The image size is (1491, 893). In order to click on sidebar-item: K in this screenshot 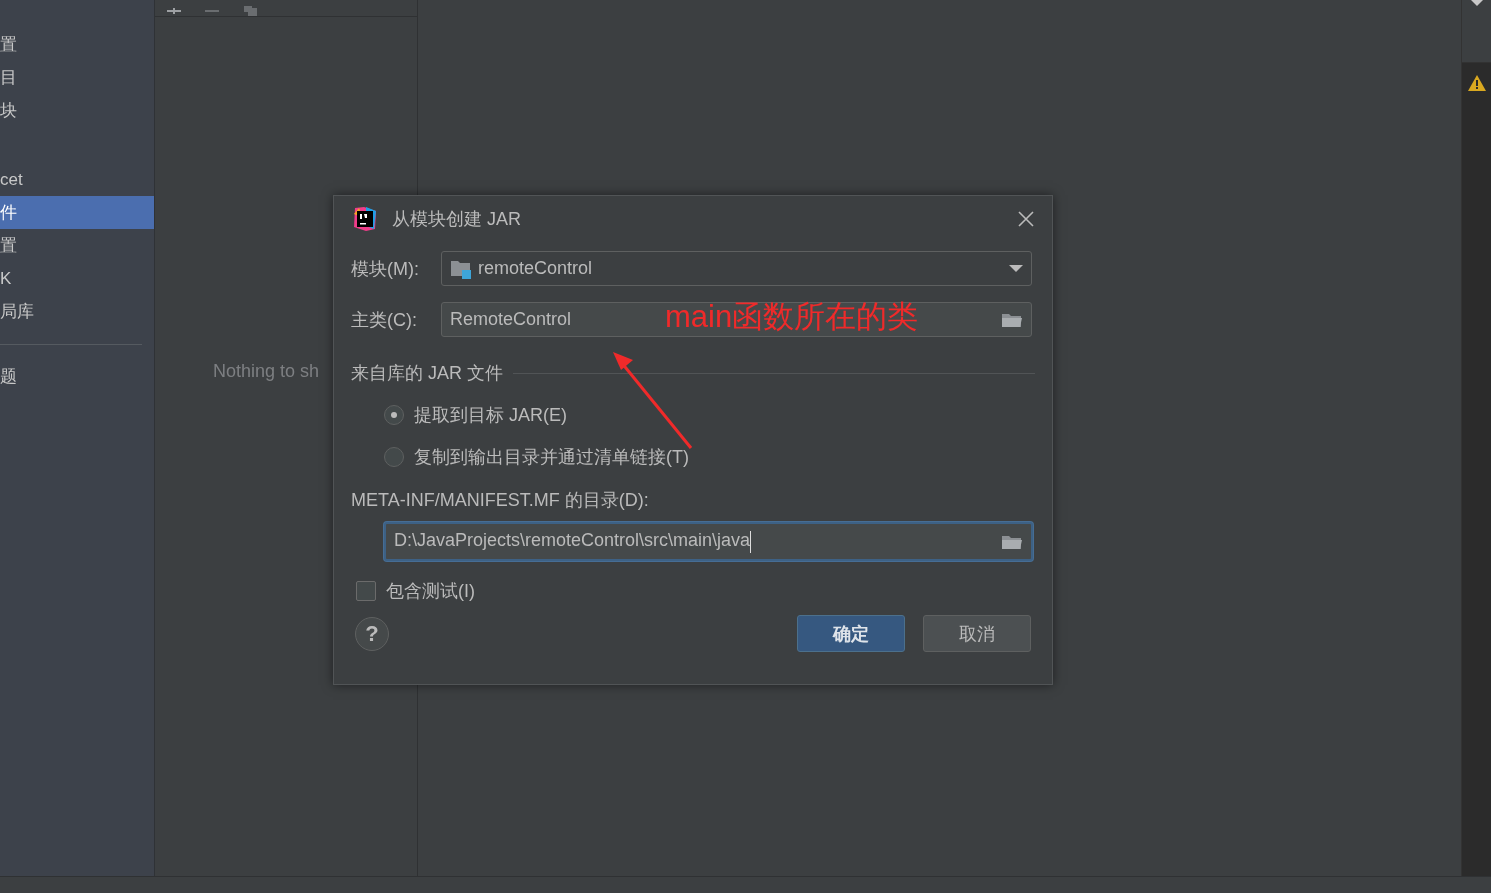, I will do `click(77, 278)`.